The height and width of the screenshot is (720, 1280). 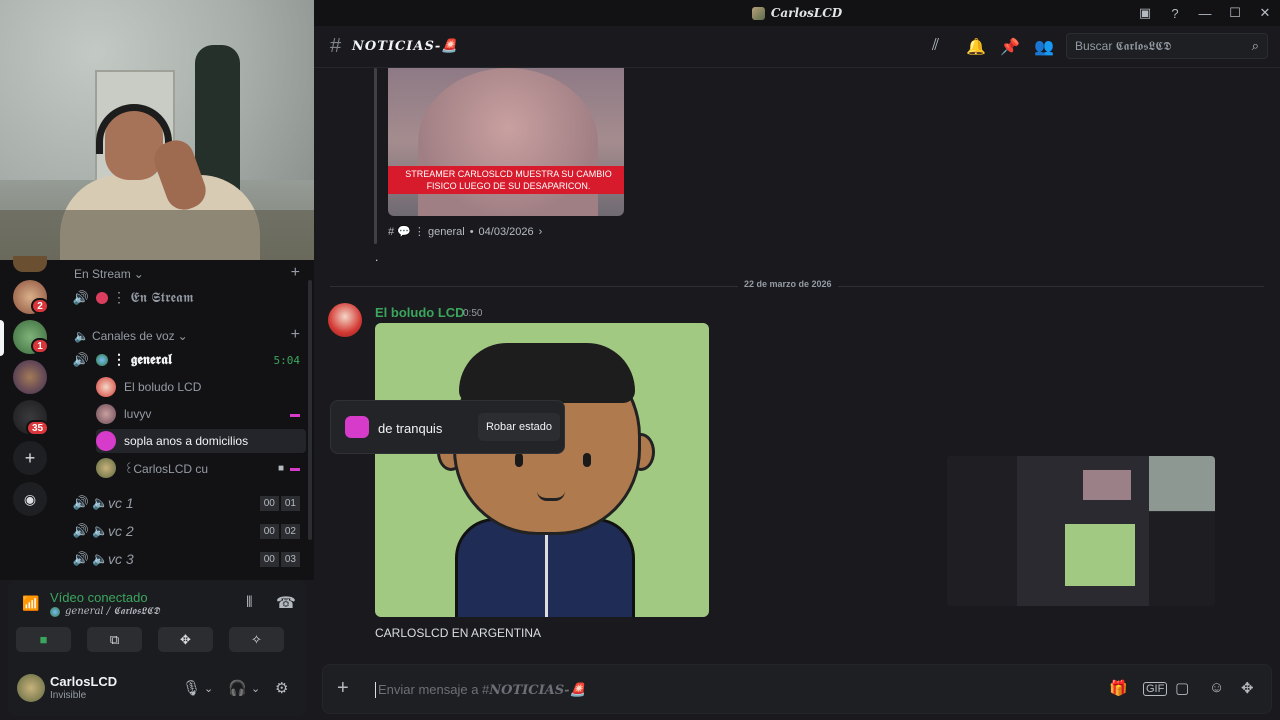 I want to click on steal-status-button: Robar estado, so click(x=519, y=427).